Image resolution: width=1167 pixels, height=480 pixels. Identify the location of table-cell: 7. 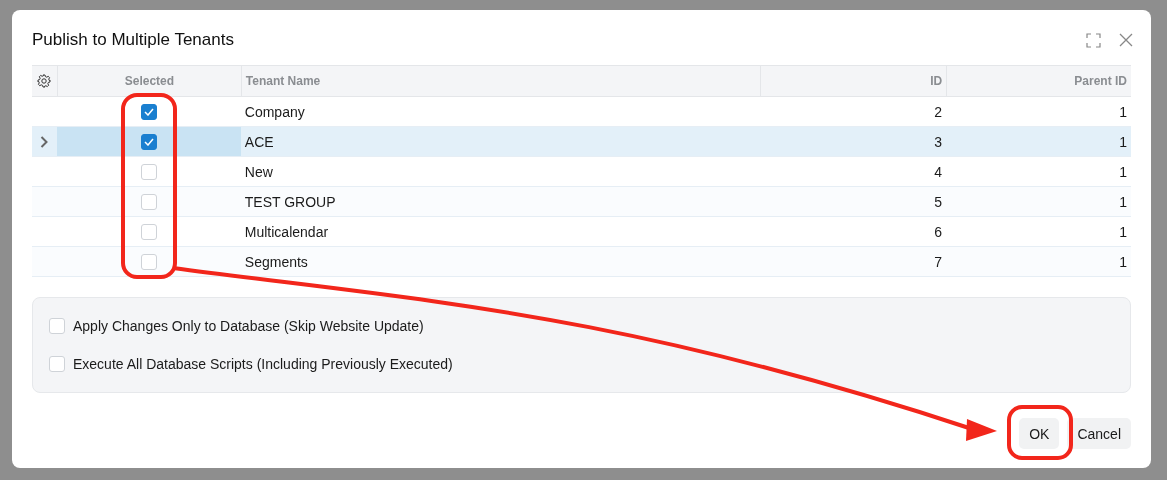
(938, 261).